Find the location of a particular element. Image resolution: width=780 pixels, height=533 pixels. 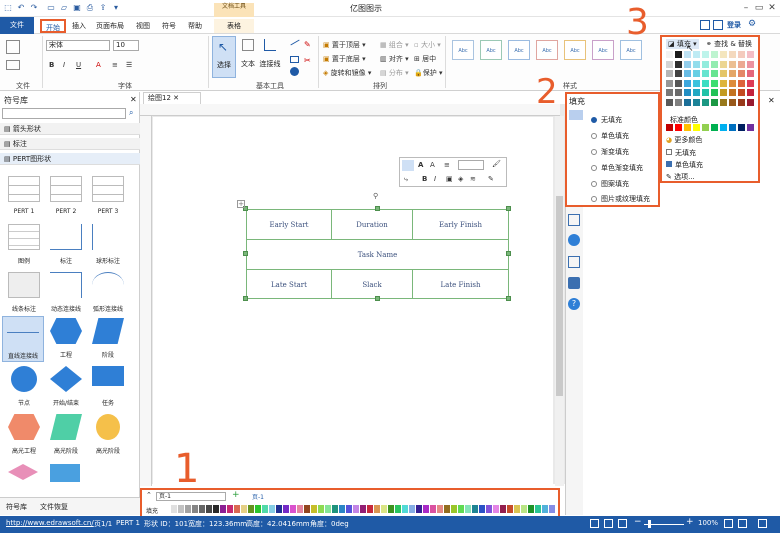

fill-option-solid: 单色填充 is located at coordinates (610, 136).